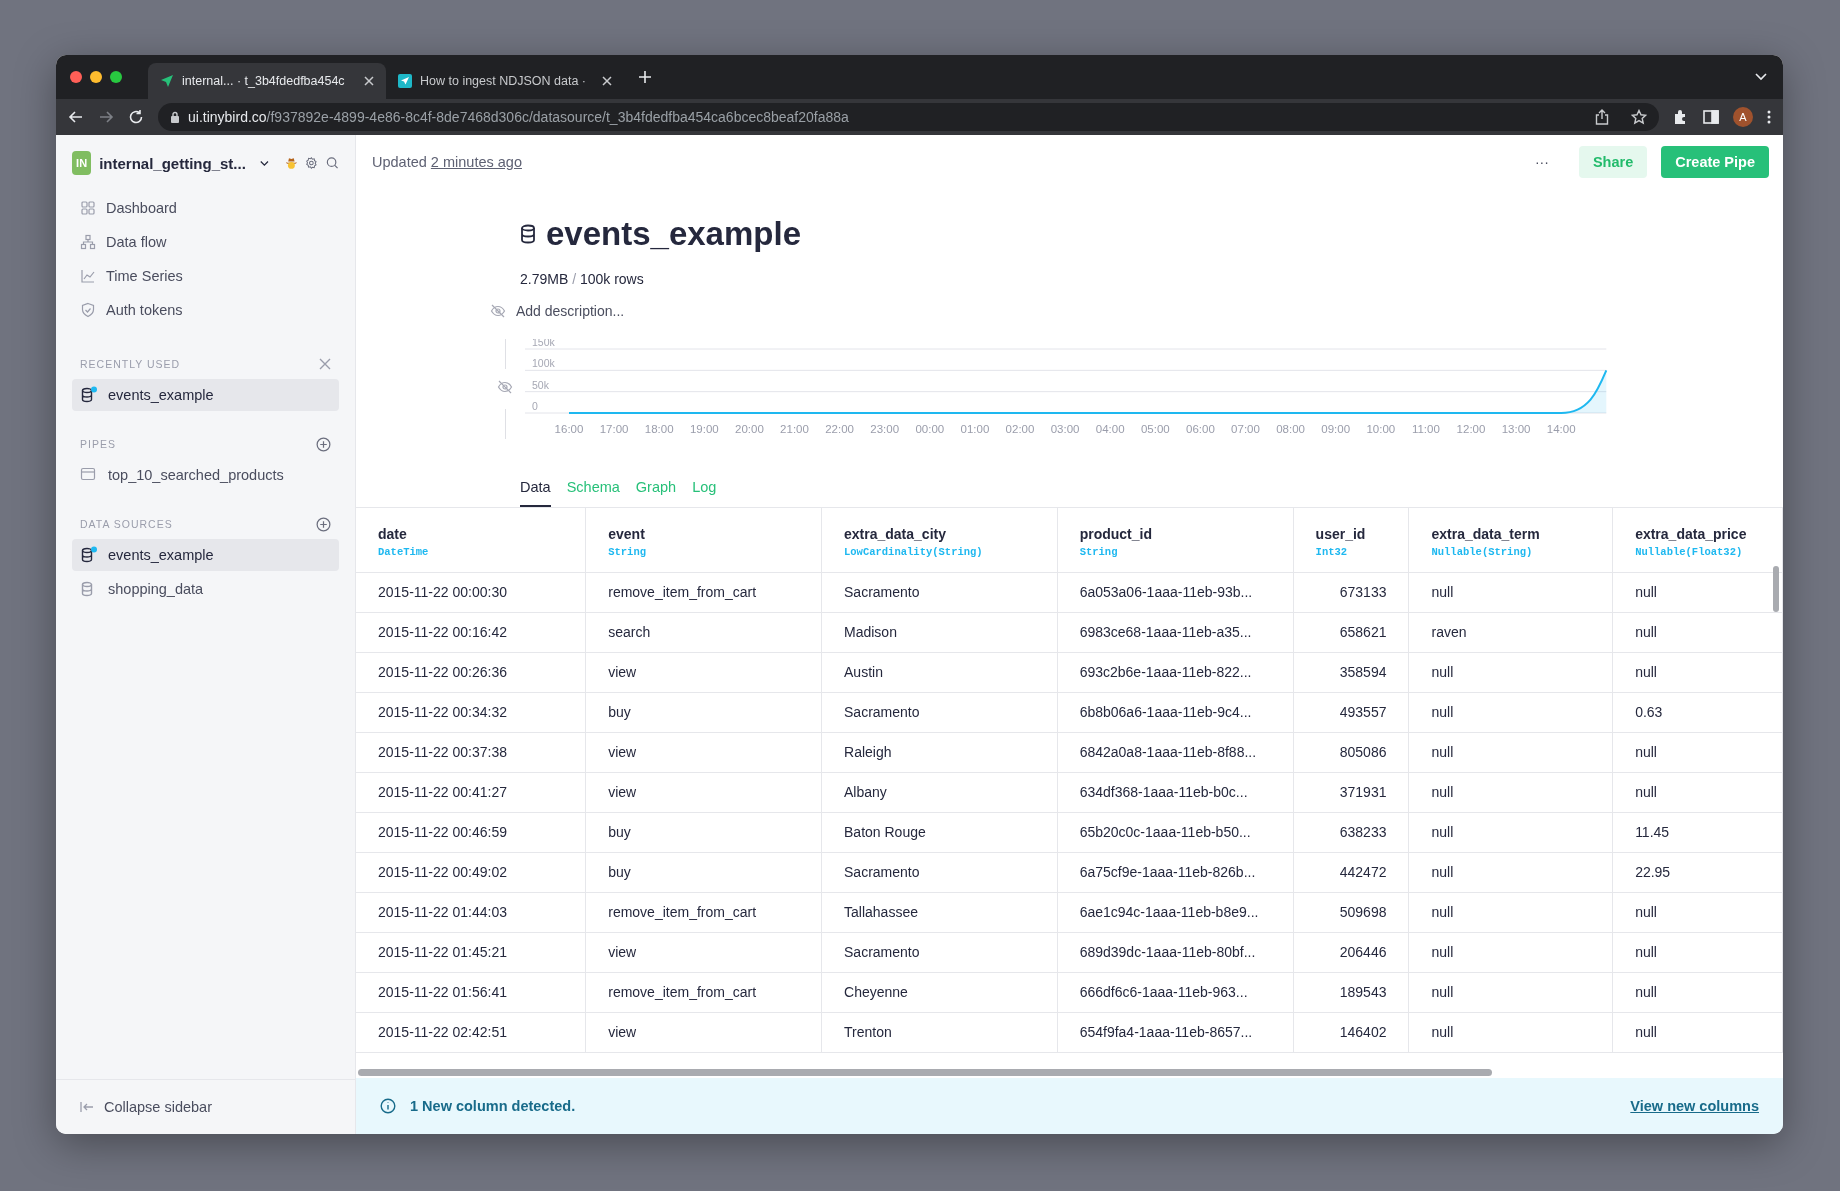 The width and height of the screenshot is (1840, 1191). I want to click on chevron-down-icon, so click(264, 163).